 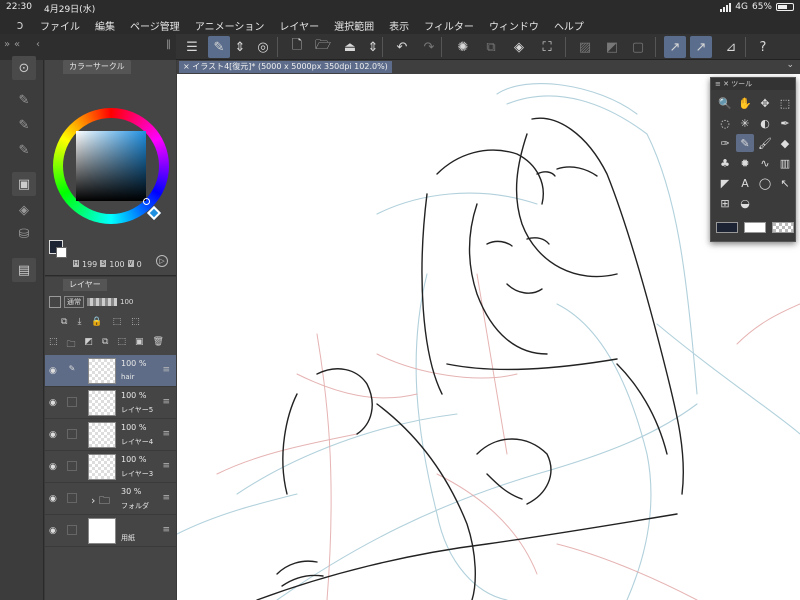 What do you see at coordinates (162, 261) in the screenshot?
I see `color-mode-icon: ▷` at bounding box center [162, 261].